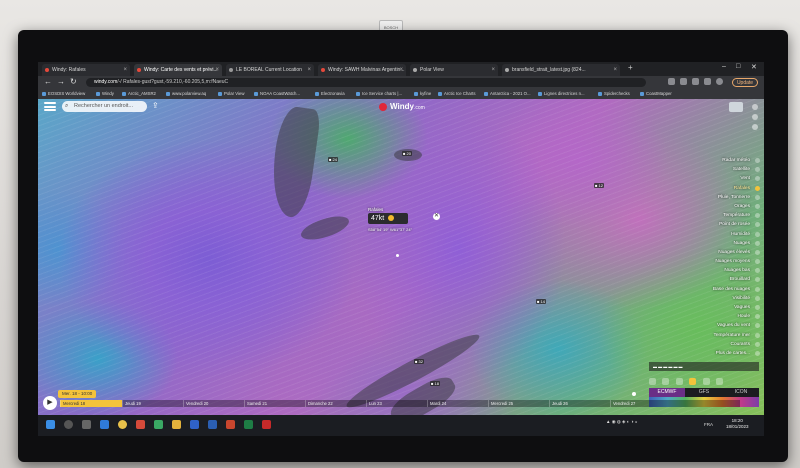  I want to click on bookmark-item: Electronavia, so click(330, 94).